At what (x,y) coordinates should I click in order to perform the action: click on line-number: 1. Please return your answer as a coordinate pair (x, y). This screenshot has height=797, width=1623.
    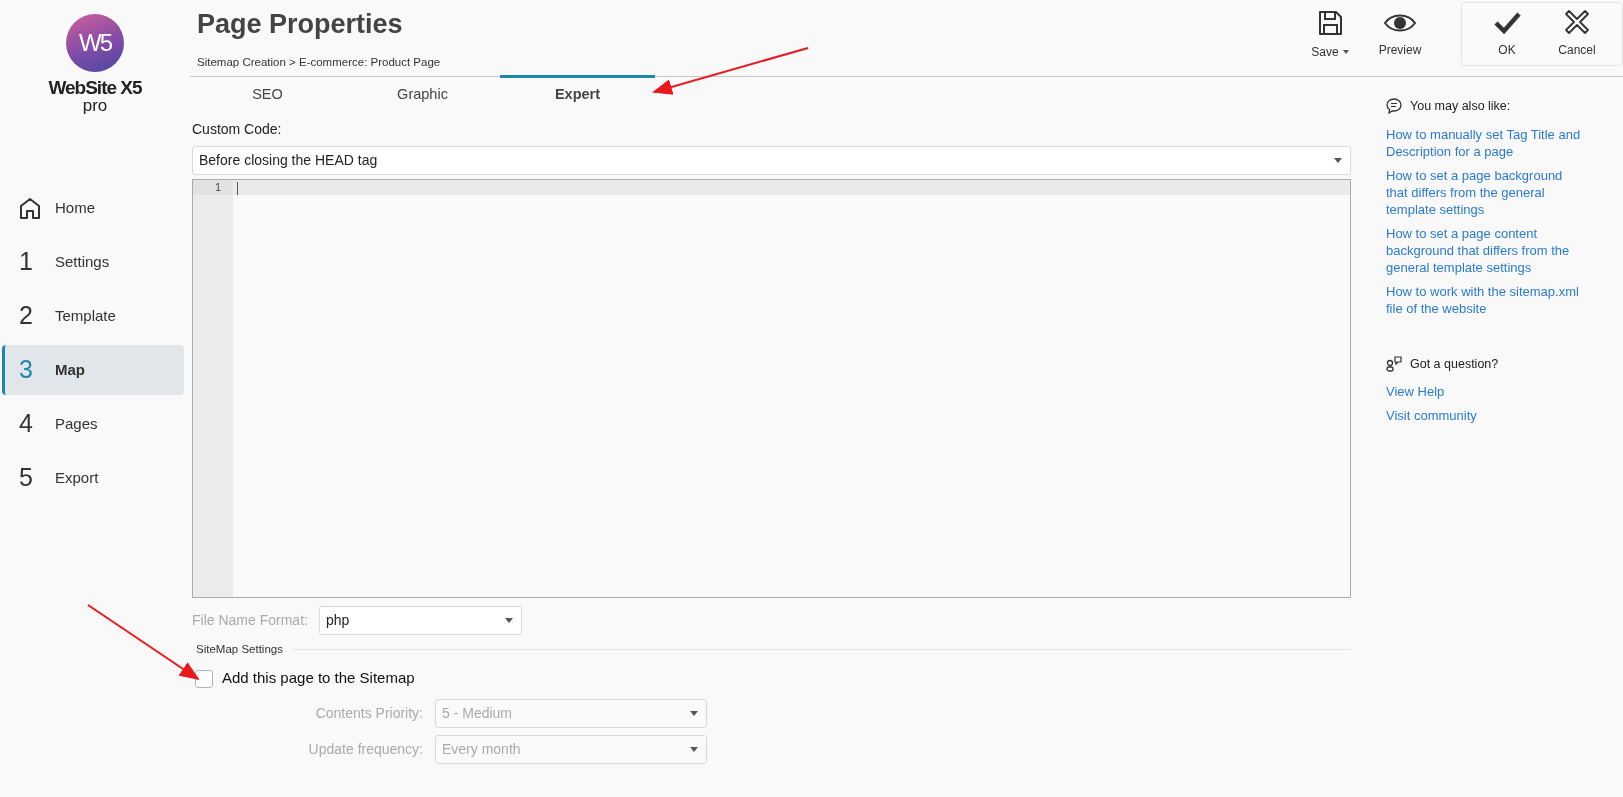
    Looking at the image, I should click on (213, 187).